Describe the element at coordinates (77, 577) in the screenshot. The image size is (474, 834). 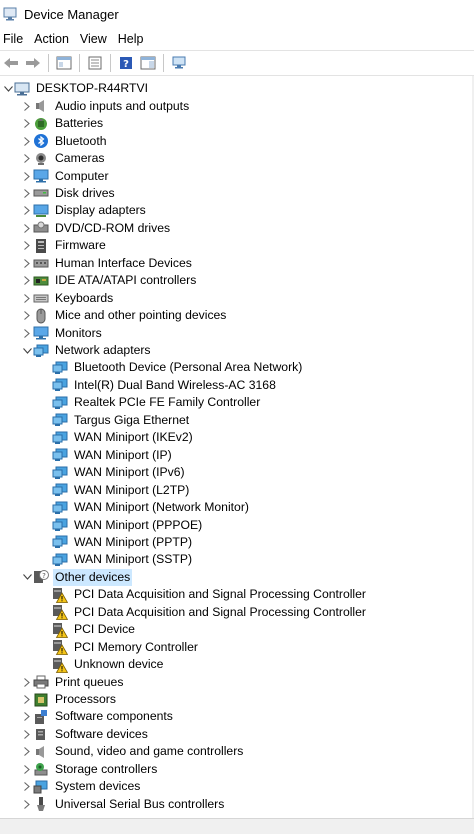
I see `tree-category-other-devices: ? Other devices` at that location.